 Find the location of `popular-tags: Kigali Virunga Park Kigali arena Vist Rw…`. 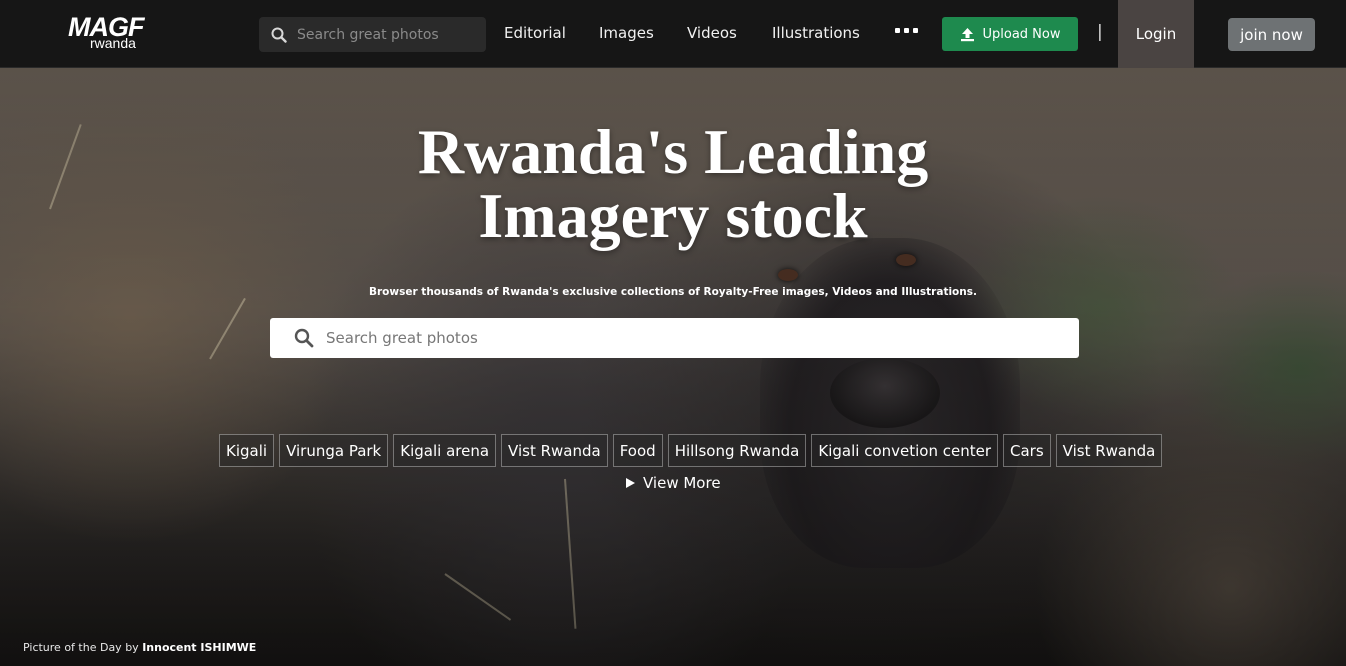

popular-tags: Kigali Virunga Park Kigali arena Vist Rw… is located at coordinates (691, 450).